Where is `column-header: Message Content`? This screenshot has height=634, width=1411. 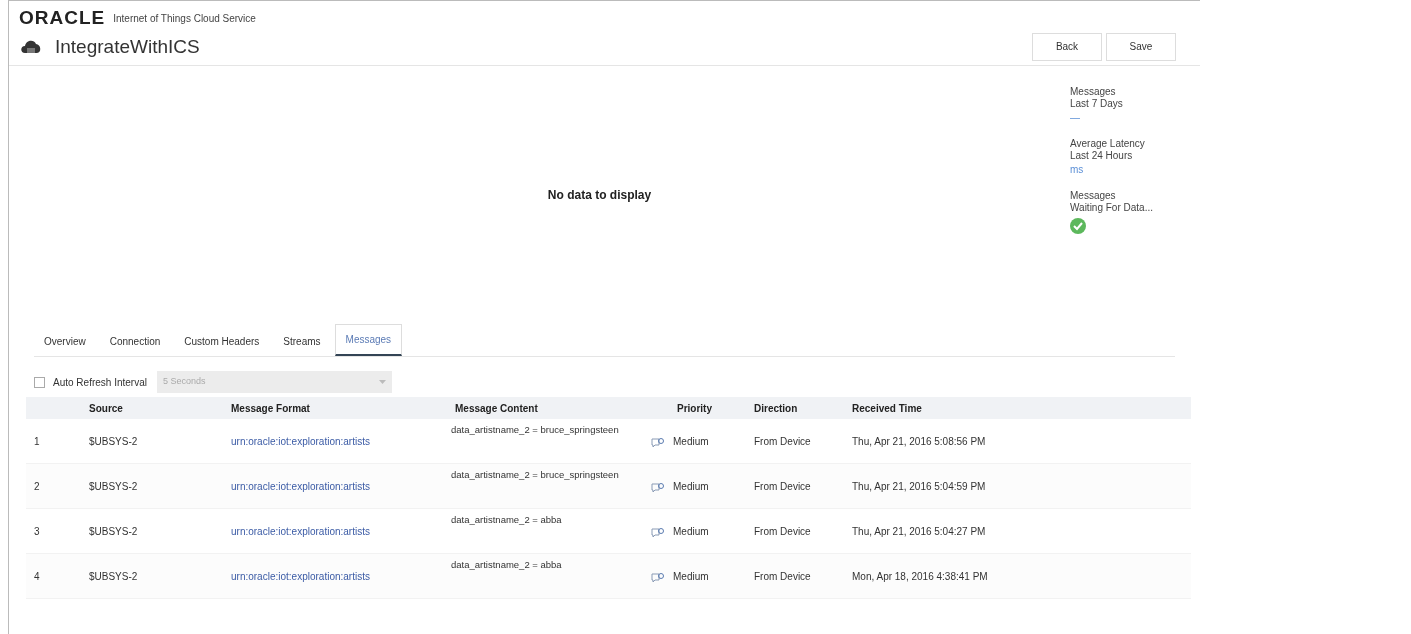 column-header: Message Content is located at coordinates (496, 408).